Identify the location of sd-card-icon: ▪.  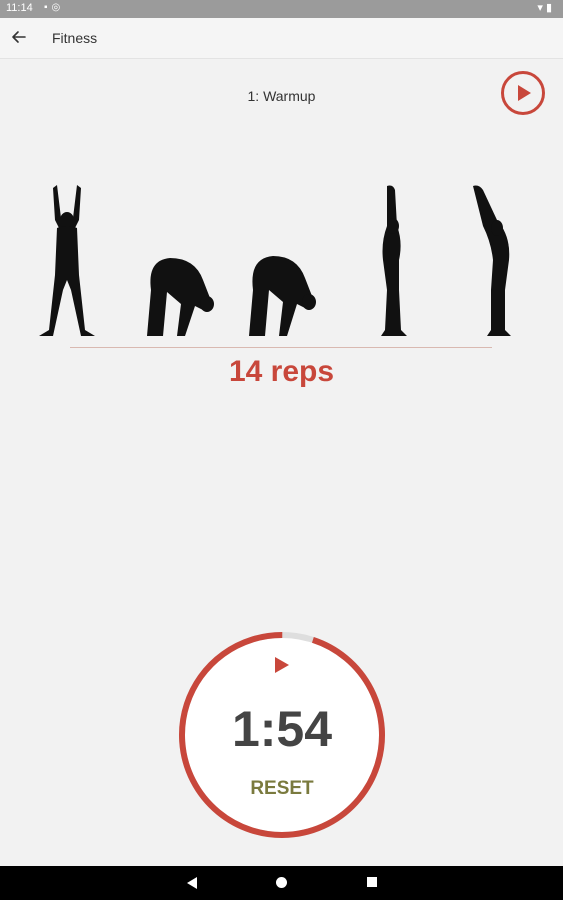
(48, 7).